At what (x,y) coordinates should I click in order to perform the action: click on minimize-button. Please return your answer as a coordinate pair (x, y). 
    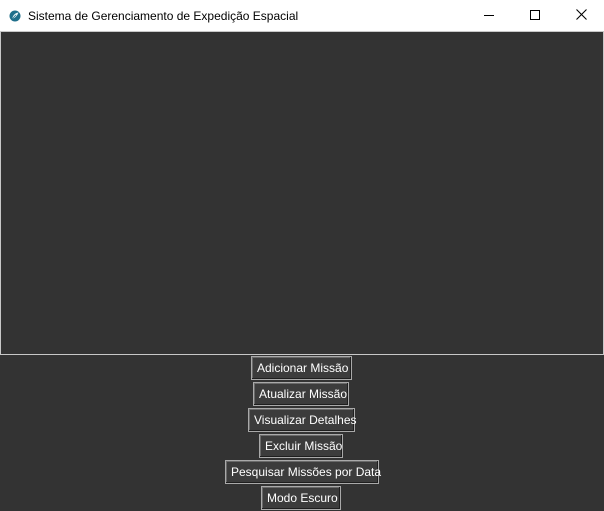
    Looking at the image, I should click on (489, 15).